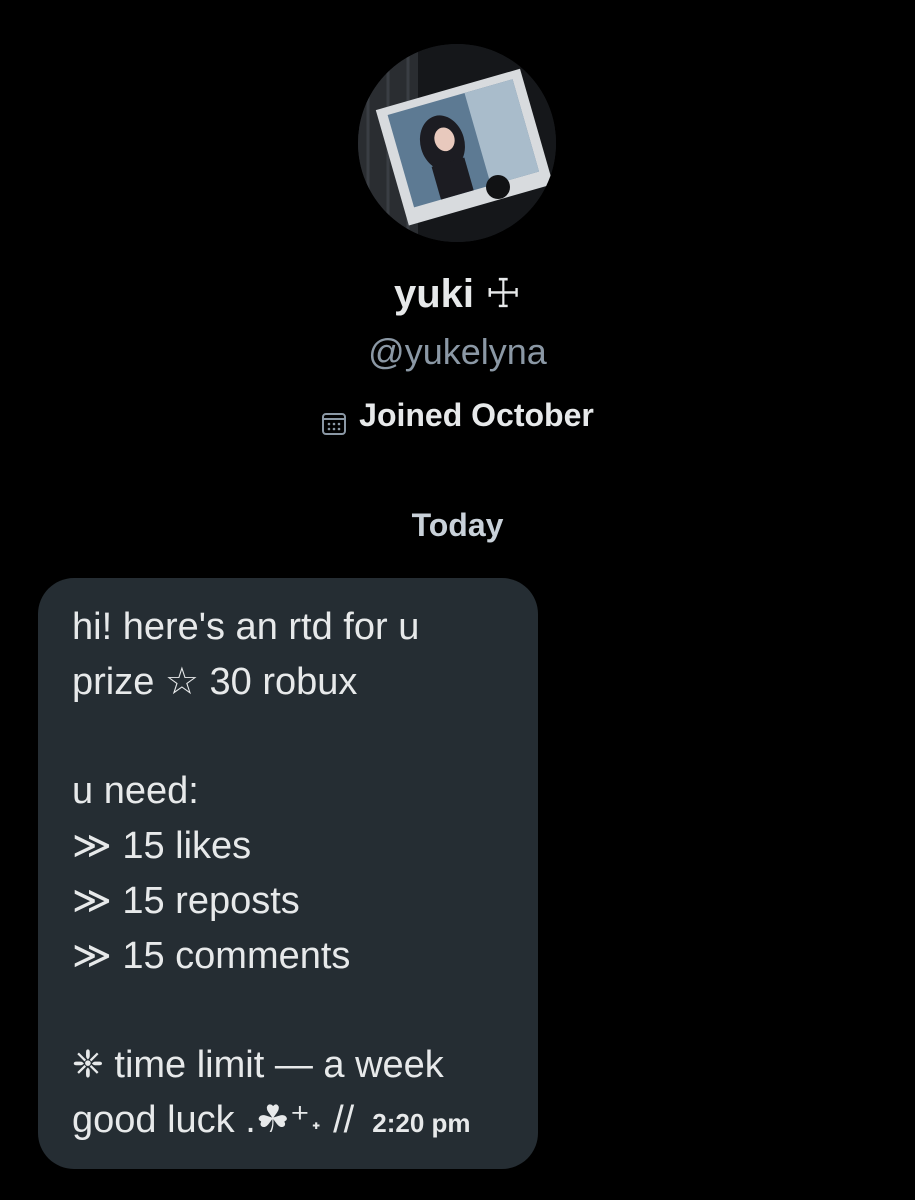 This screenshot has width=915, height=1200. What do you see at coordinates (215, 682) in the screenshot?
I see `message-line: prize ☆ 30 robux` at bounding box center [215, 682].